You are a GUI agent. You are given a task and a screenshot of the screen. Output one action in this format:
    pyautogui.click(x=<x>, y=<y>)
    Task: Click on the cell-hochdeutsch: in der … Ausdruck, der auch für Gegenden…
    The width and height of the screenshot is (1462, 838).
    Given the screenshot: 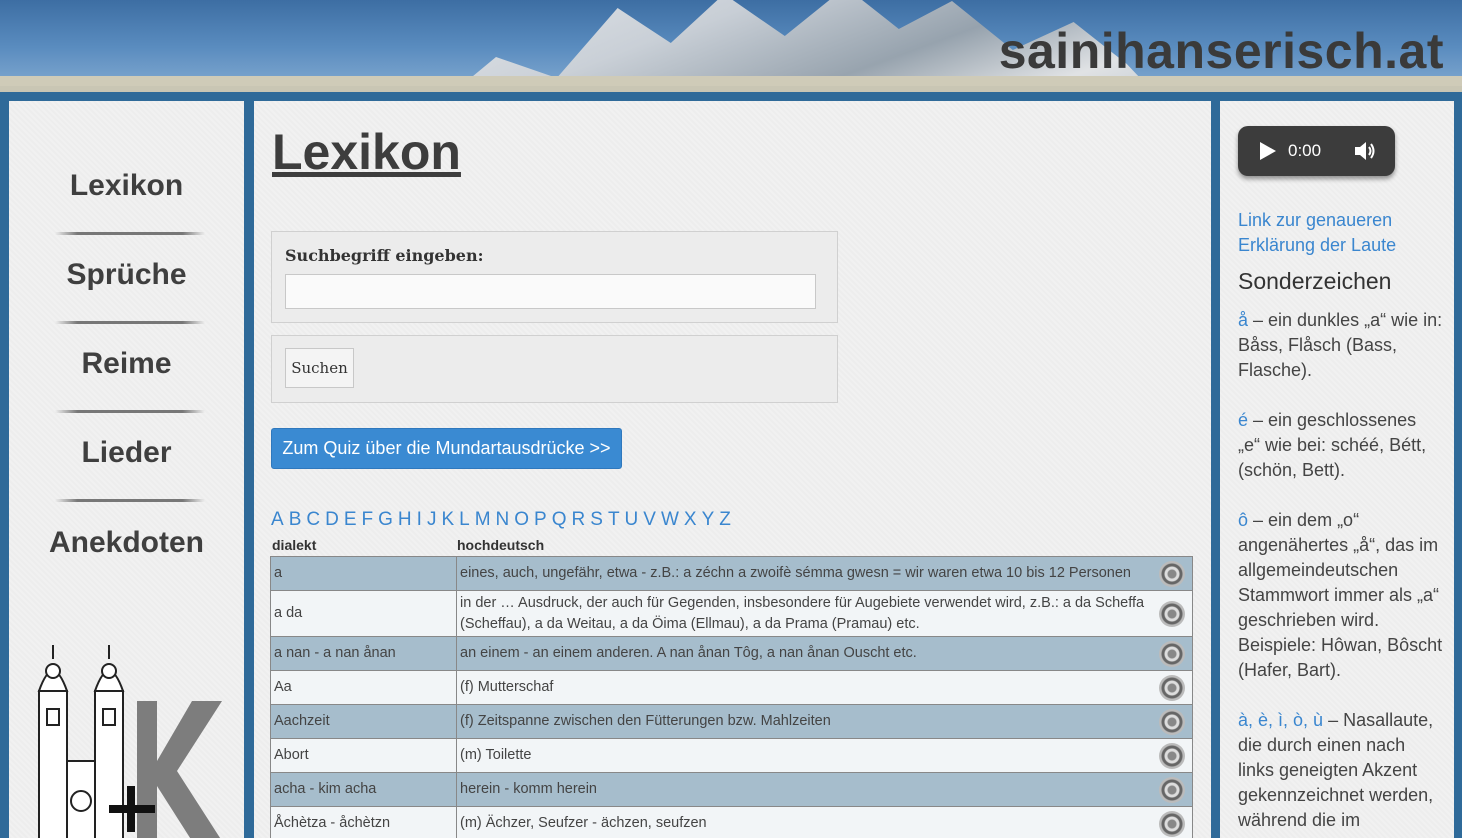 What is the action you would take?
    pyautogui.click(x=804, y=613)
    